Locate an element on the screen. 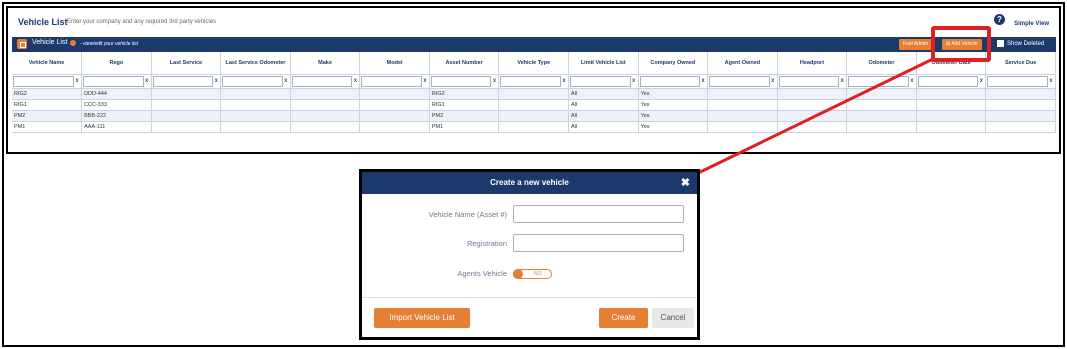  cancel-button: Cancel is located at coordinates (673, 318).